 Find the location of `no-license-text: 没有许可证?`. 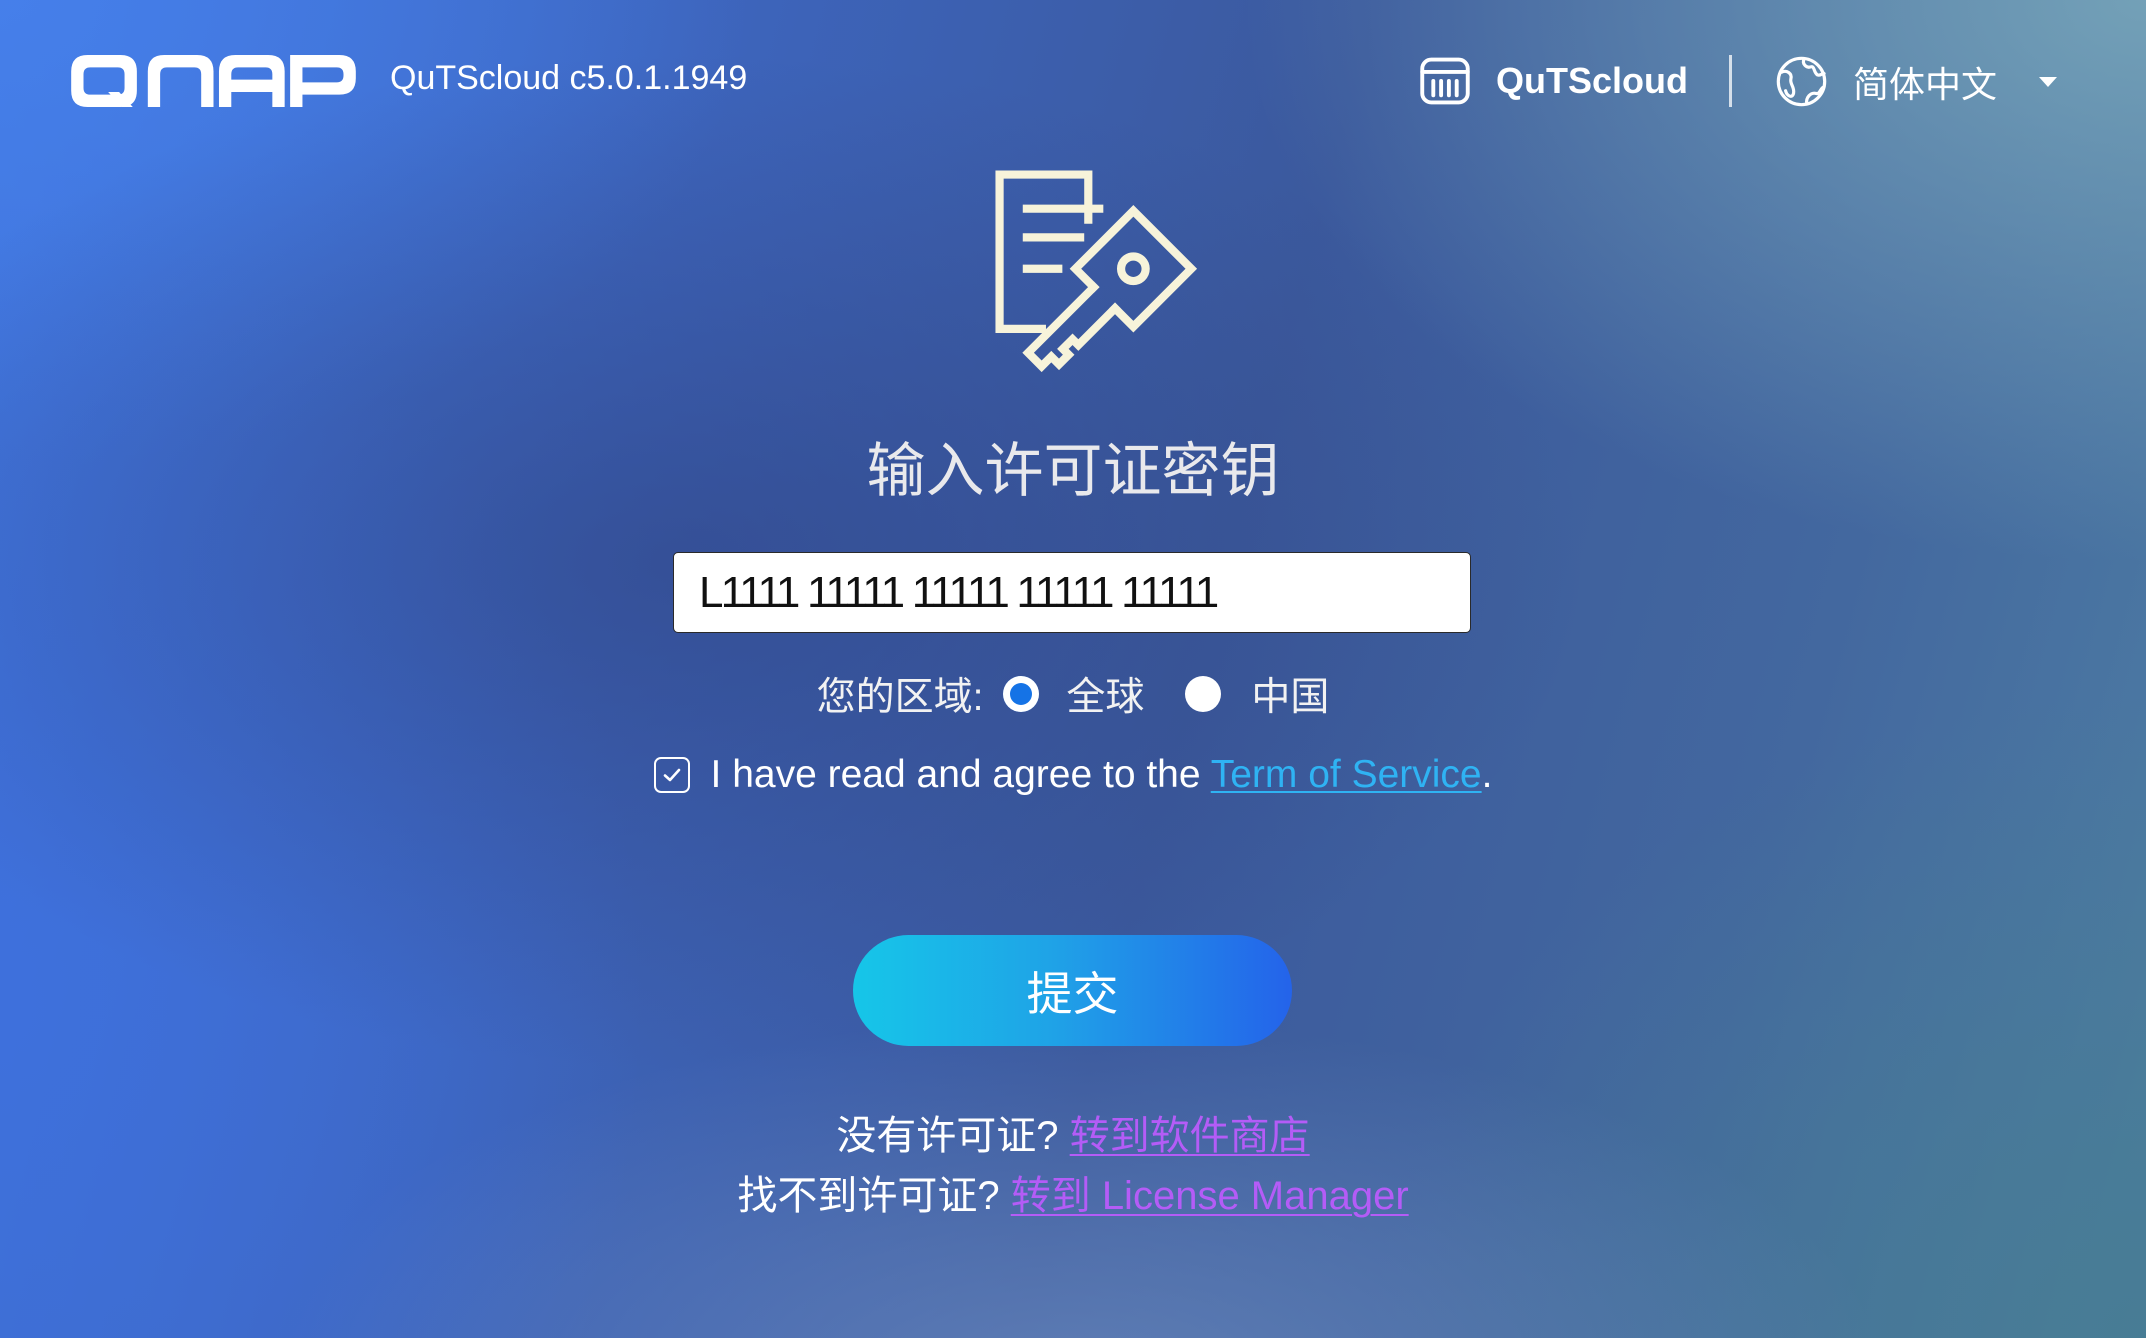

no-license-text: 没有许可证? is located at coordinates (947, 1136).